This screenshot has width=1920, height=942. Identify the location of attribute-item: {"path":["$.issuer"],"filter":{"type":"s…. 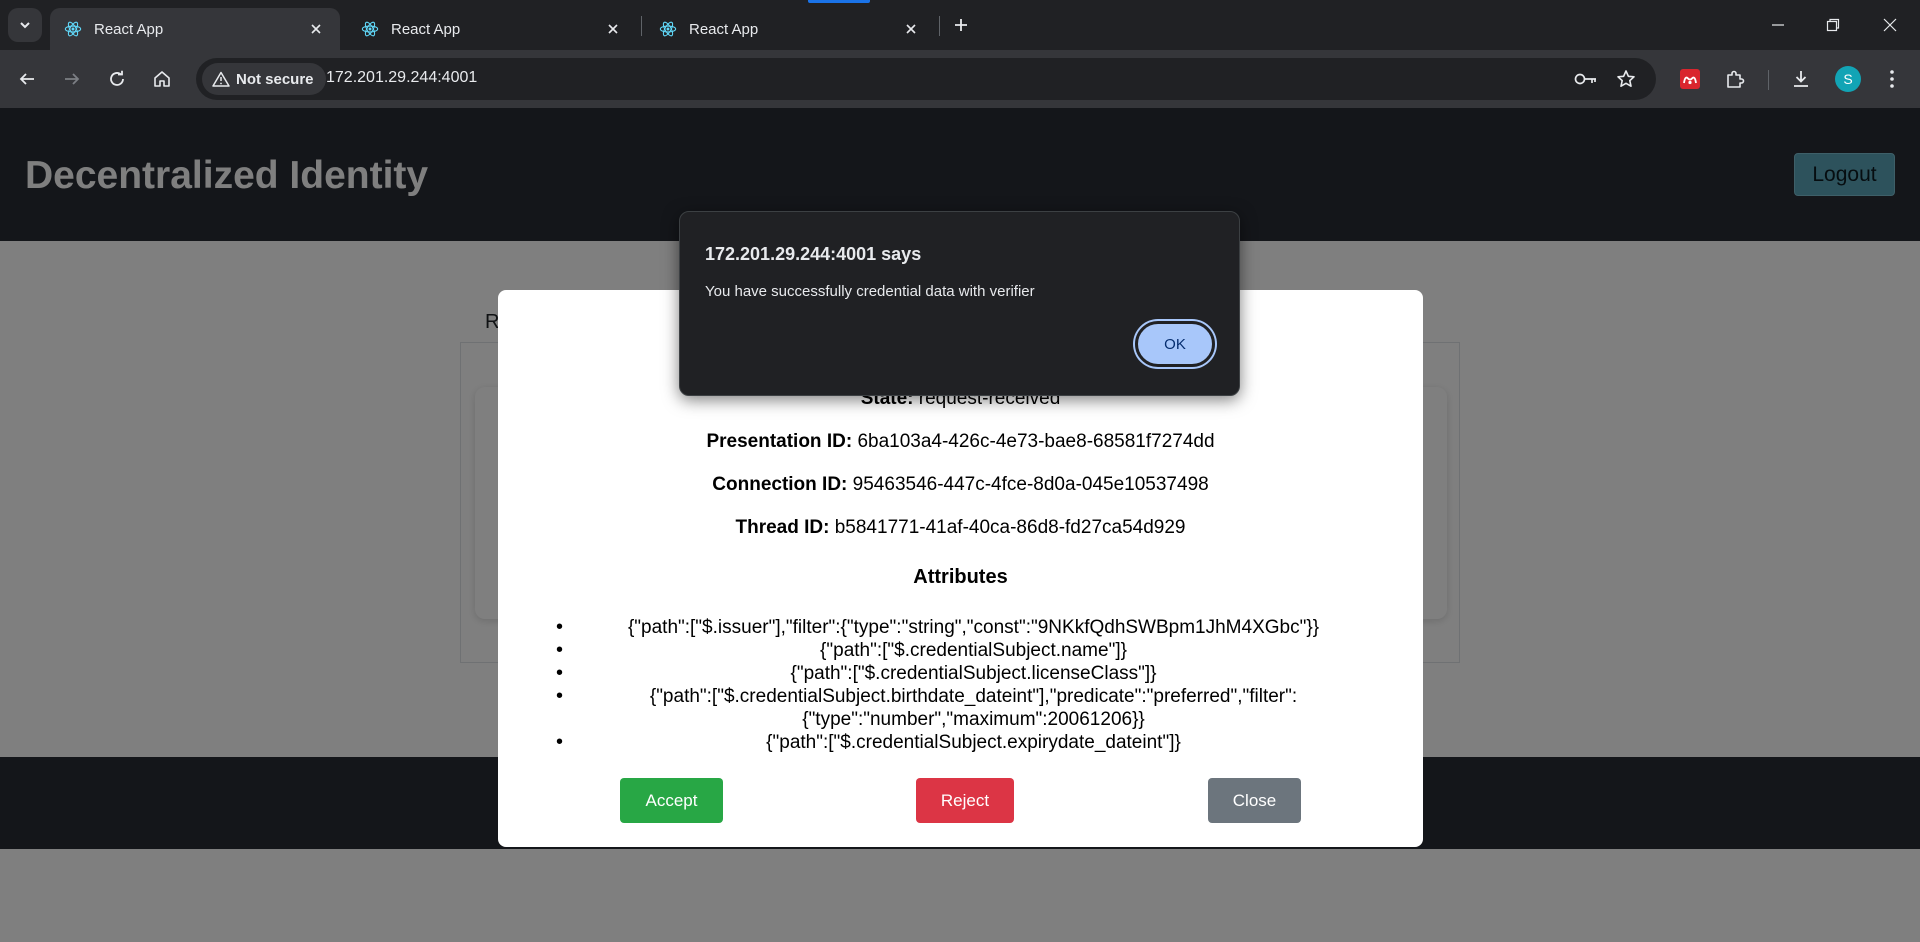
(968, 627).